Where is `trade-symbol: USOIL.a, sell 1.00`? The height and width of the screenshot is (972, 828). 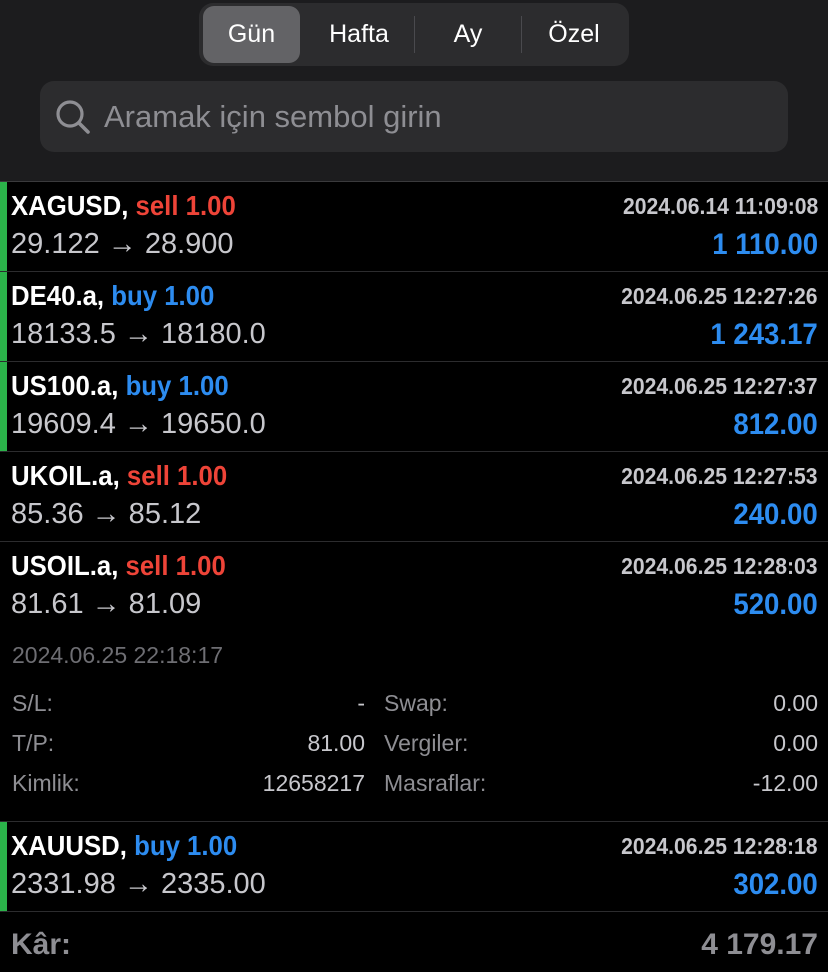
trade-symbol: USOIL.a, sell 1.00 is located at coordinates (118, 565).